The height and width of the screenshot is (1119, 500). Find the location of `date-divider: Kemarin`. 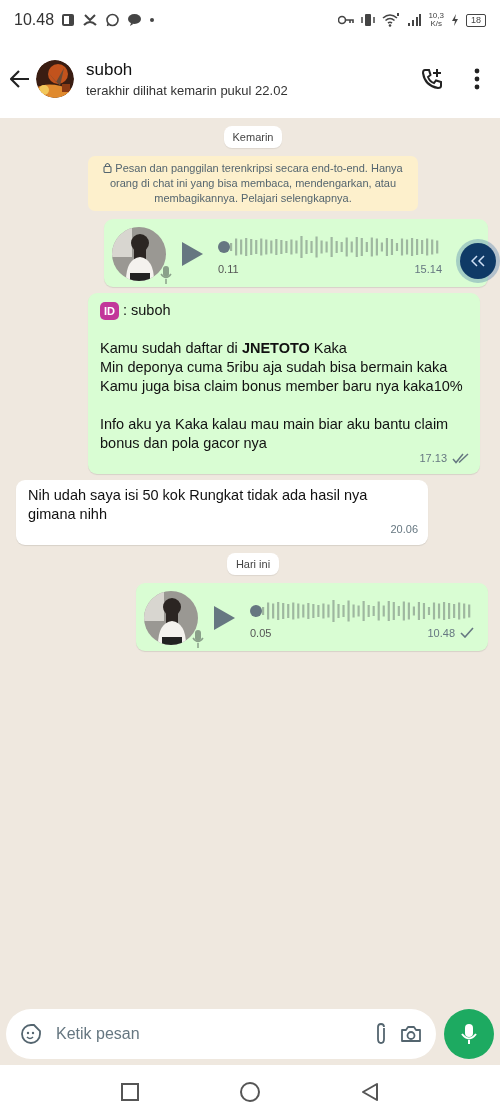

date-divider: Kemarin is located at coordinates (253, 137).